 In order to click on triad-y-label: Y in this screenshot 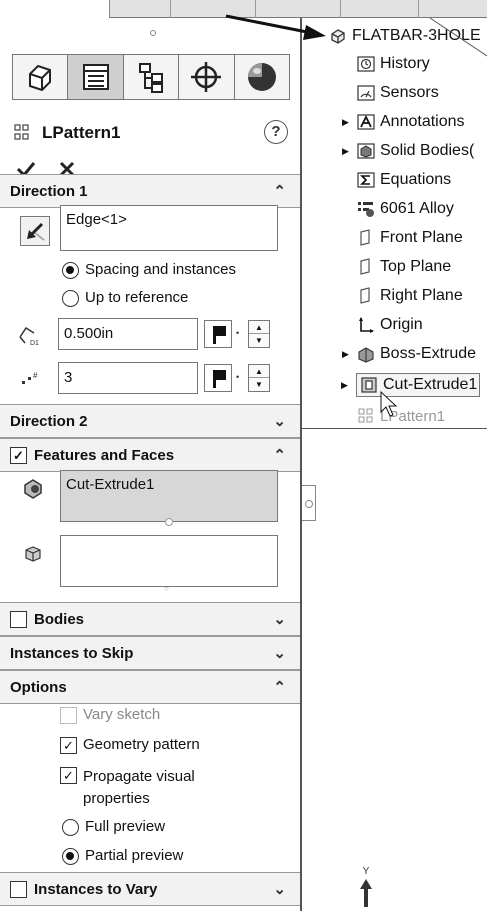, I will do `click(366, 871)`.